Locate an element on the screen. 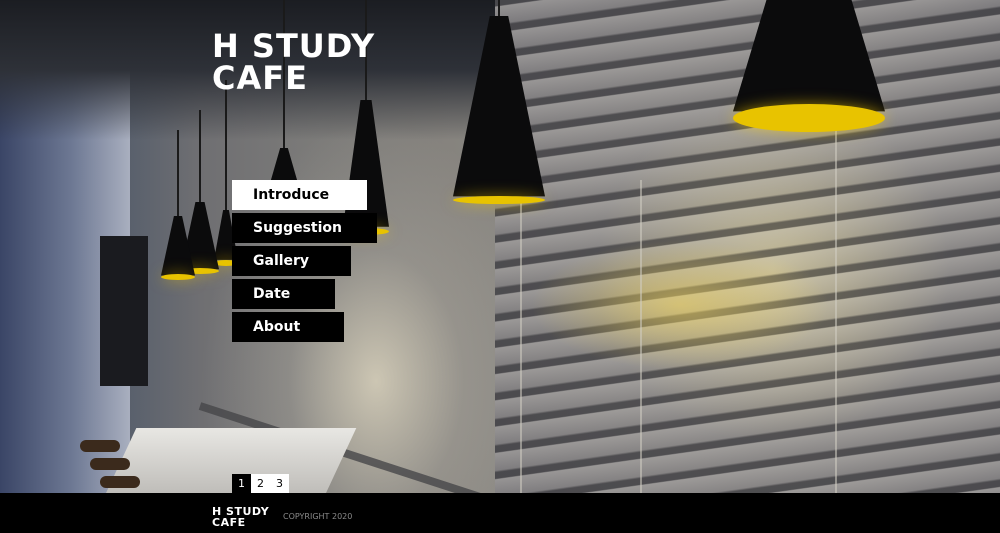 The height and width of the screenshot is (533, 1000). background-blinds-glow is located at coordinates (680, 305).